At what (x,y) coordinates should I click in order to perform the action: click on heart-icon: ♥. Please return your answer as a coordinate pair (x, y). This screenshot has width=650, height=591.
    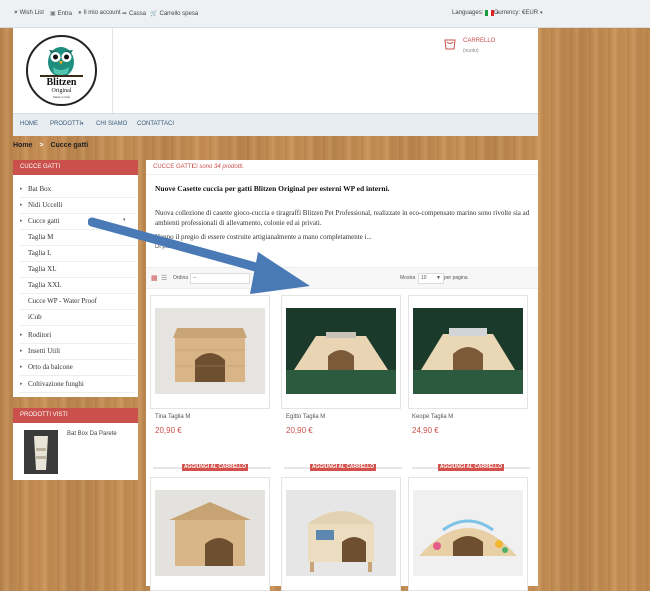
    Looking at the image, I should click on (16, 13).